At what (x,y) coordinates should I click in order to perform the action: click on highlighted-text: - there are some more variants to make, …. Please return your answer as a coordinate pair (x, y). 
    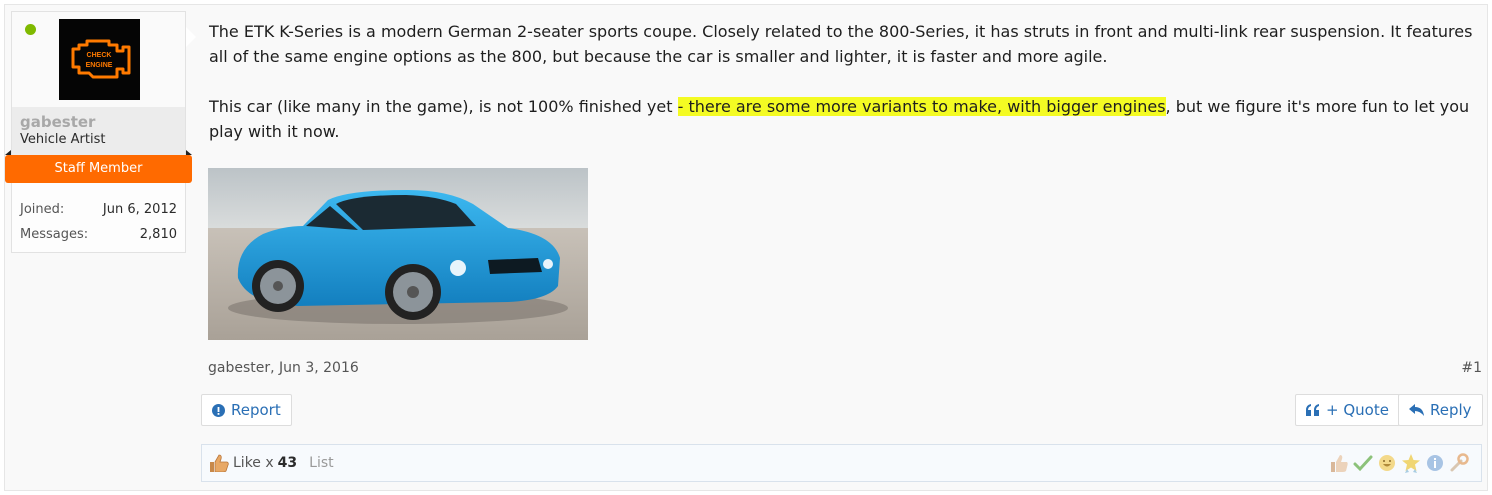
    Looking at the image, I should click on (921, 106).